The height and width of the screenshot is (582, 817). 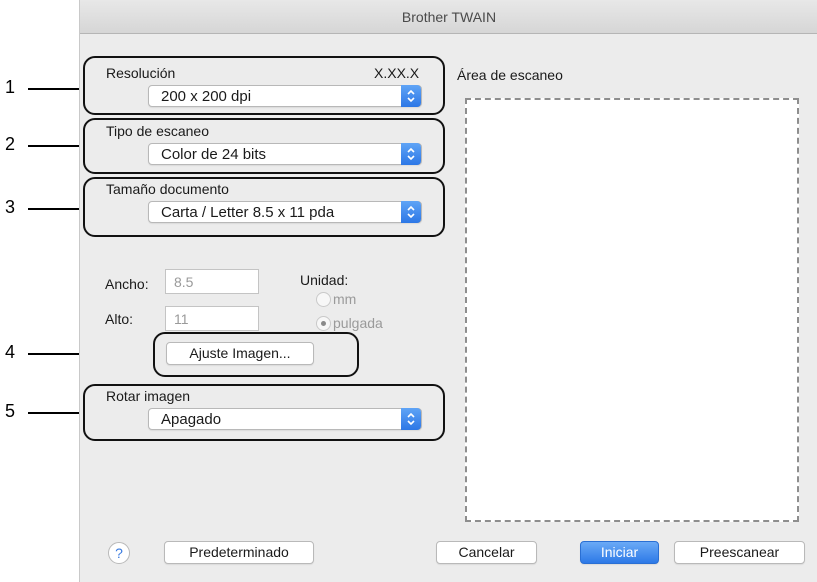 What do you see at coordinates (239, 552) in the screenshot?
I see `default-button: Predeterminado` at bounding box center [239, 552].